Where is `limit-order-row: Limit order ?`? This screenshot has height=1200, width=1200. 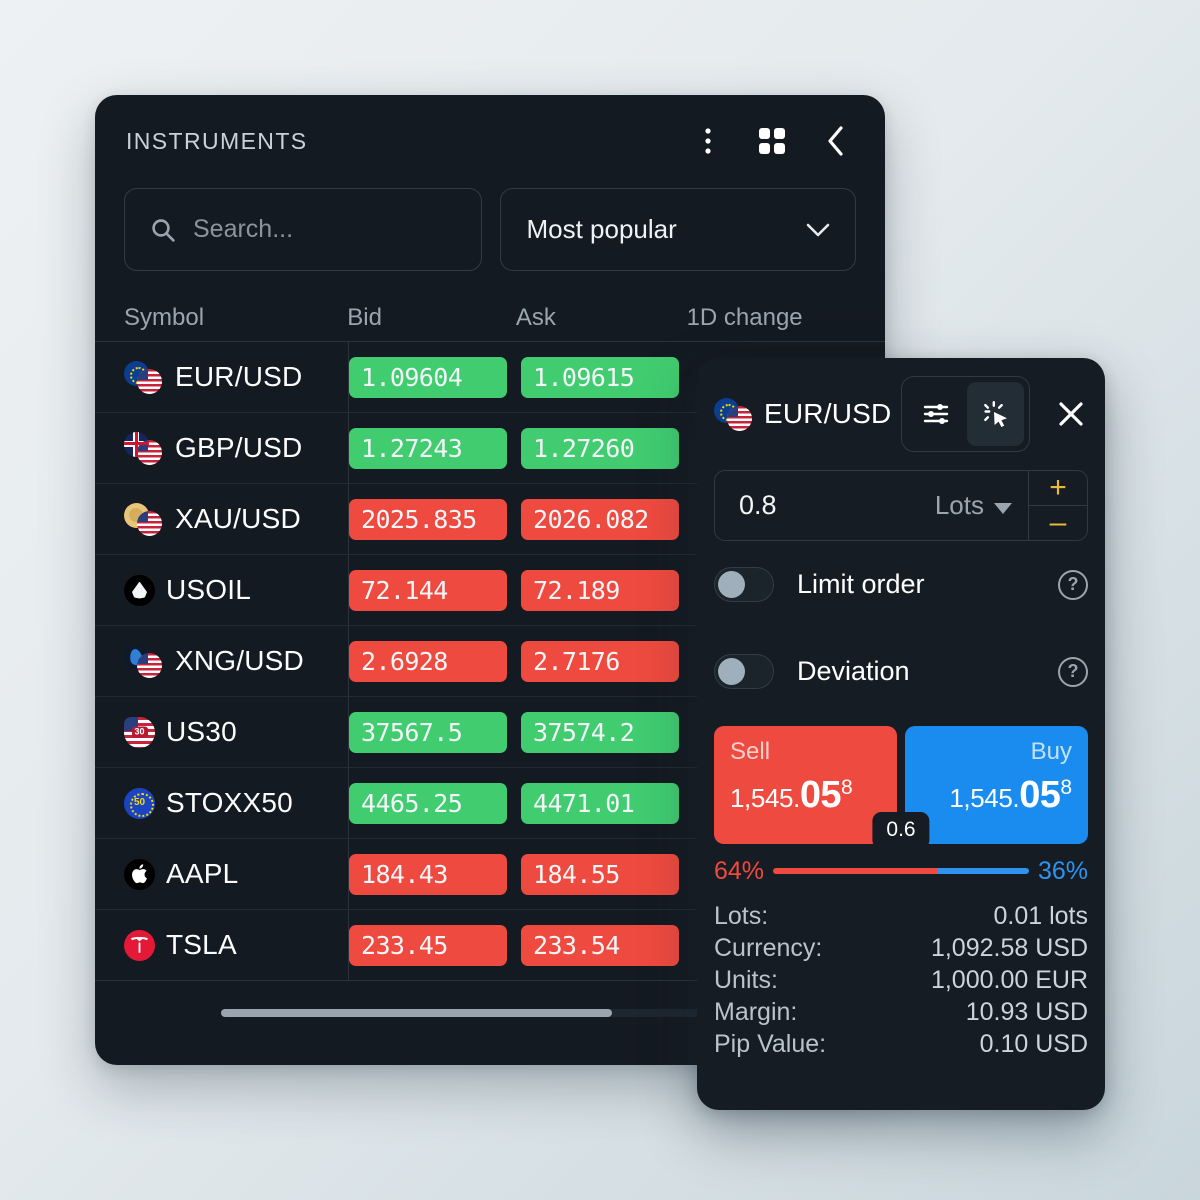 limit-order-row: Limit order ? is located at coordinates (901, 584).